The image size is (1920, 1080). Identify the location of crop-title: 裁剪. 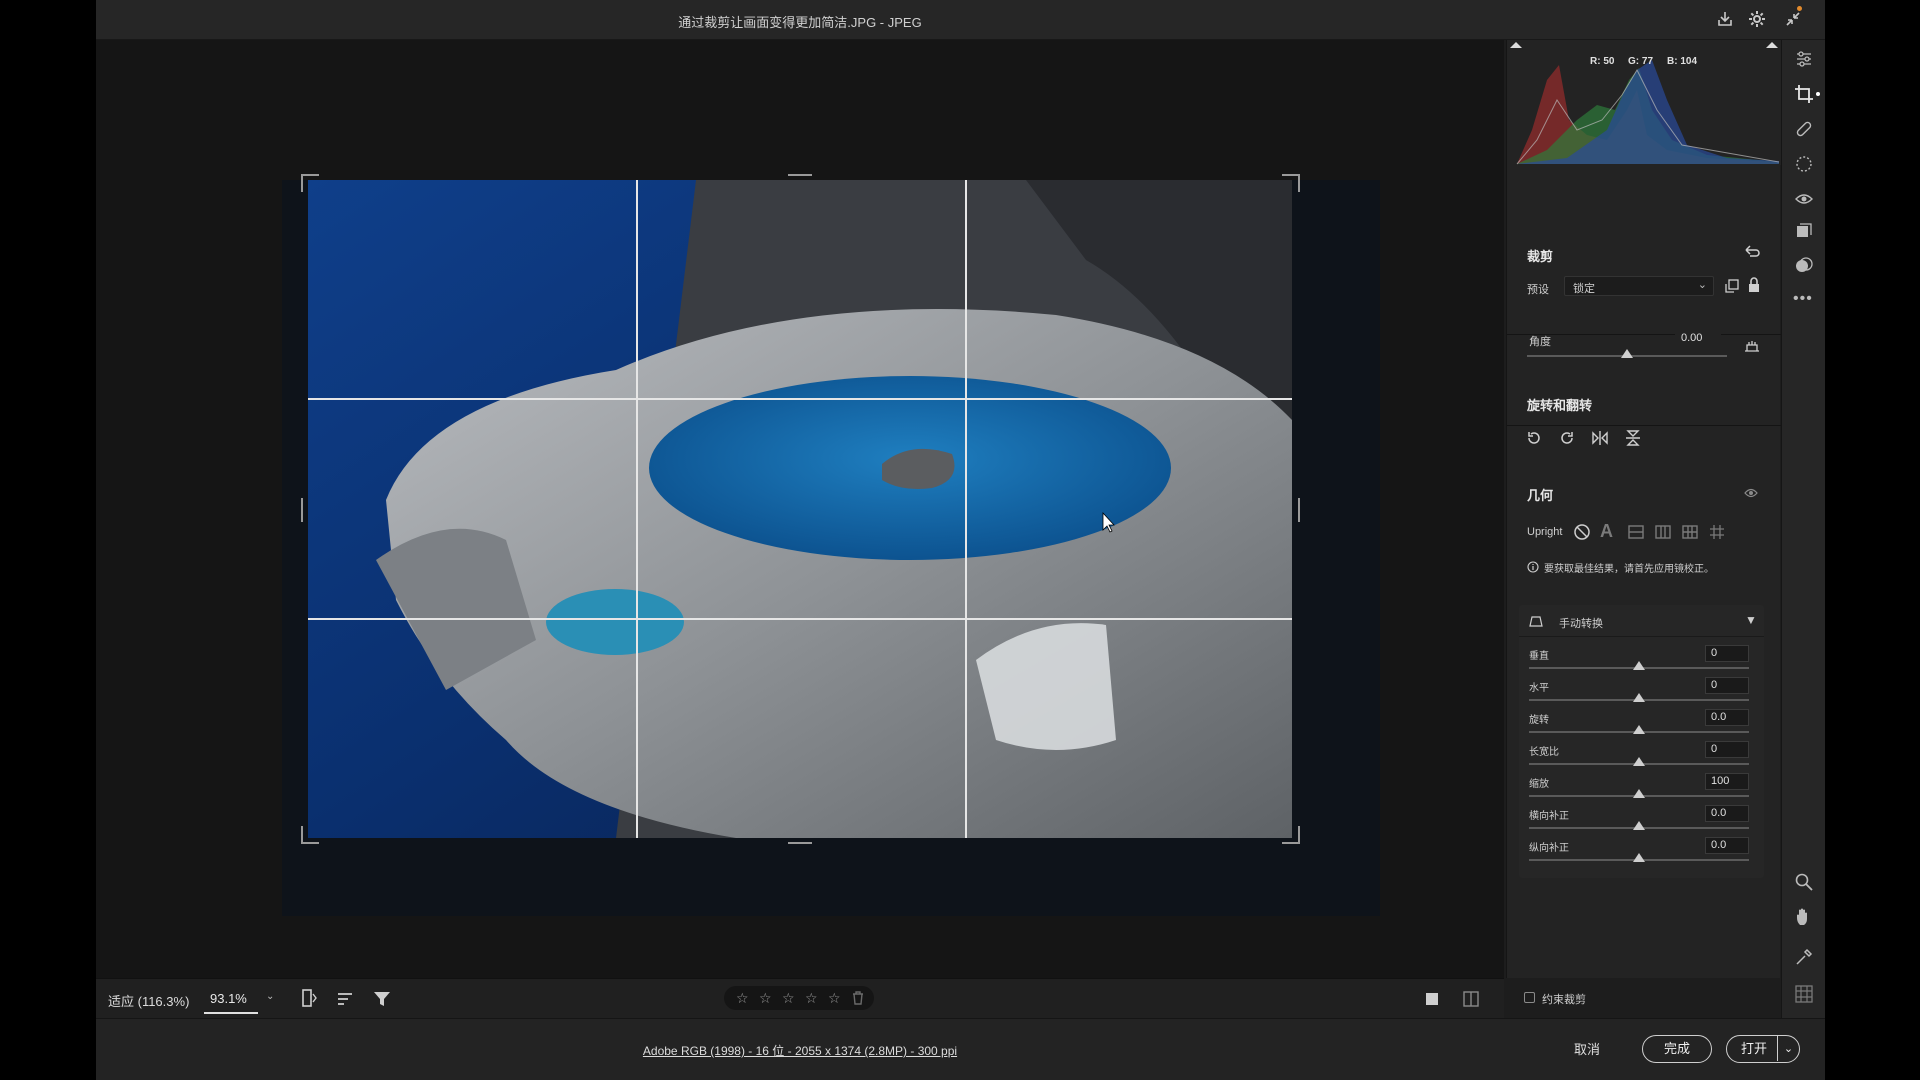
(1540, 256).